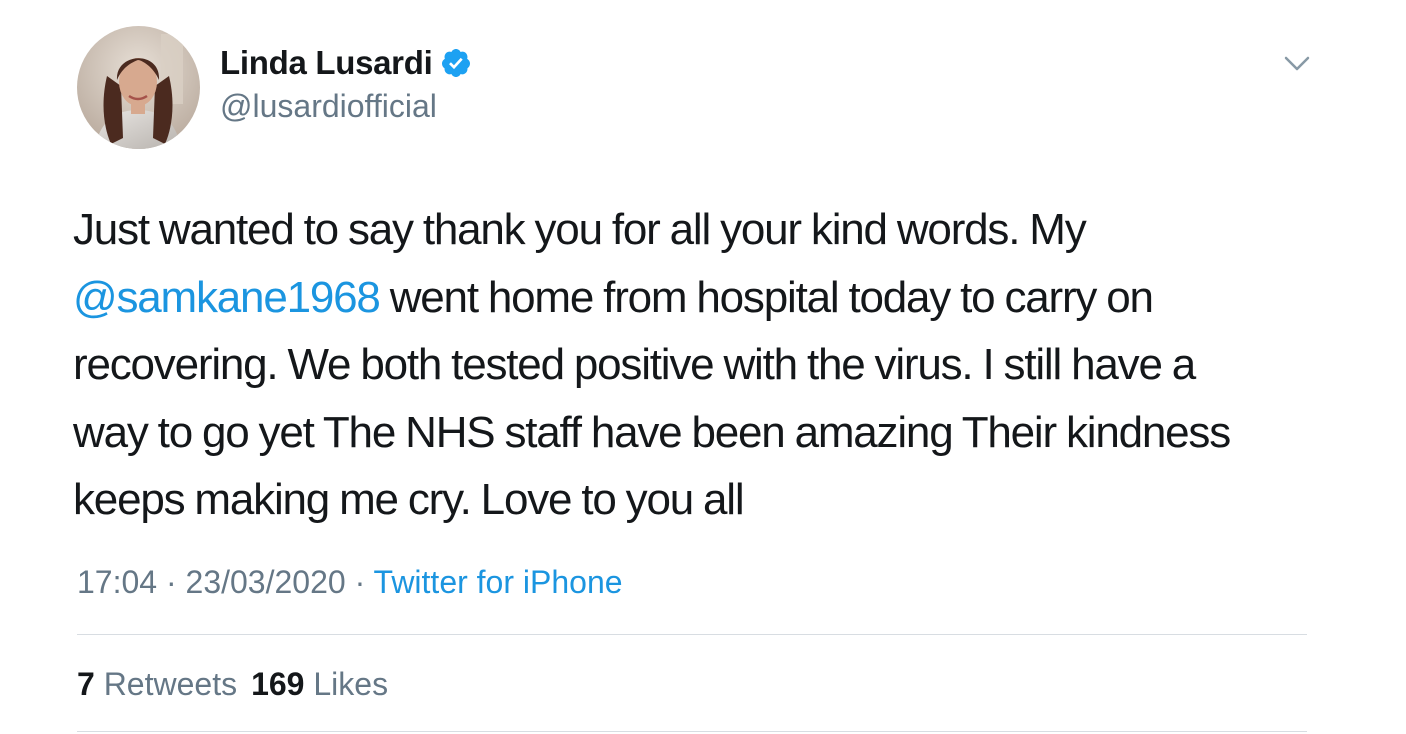 This screenshot has width=1406, height=734. I want to click on tweet-source-link: Twitter for iPhone, so click(498, 582).